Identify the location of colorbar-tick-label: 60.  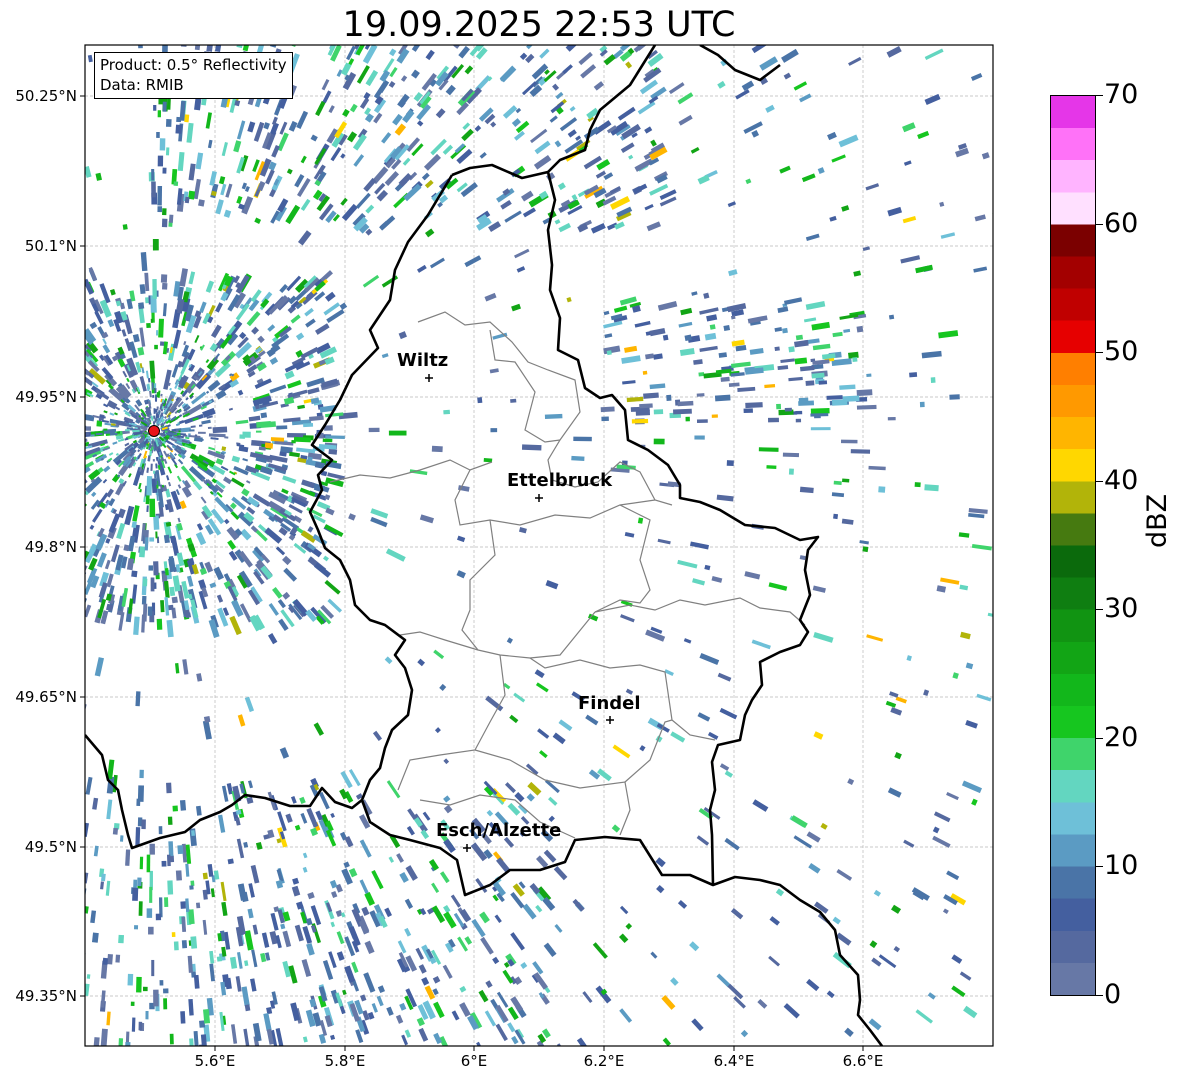
(1121, 223).